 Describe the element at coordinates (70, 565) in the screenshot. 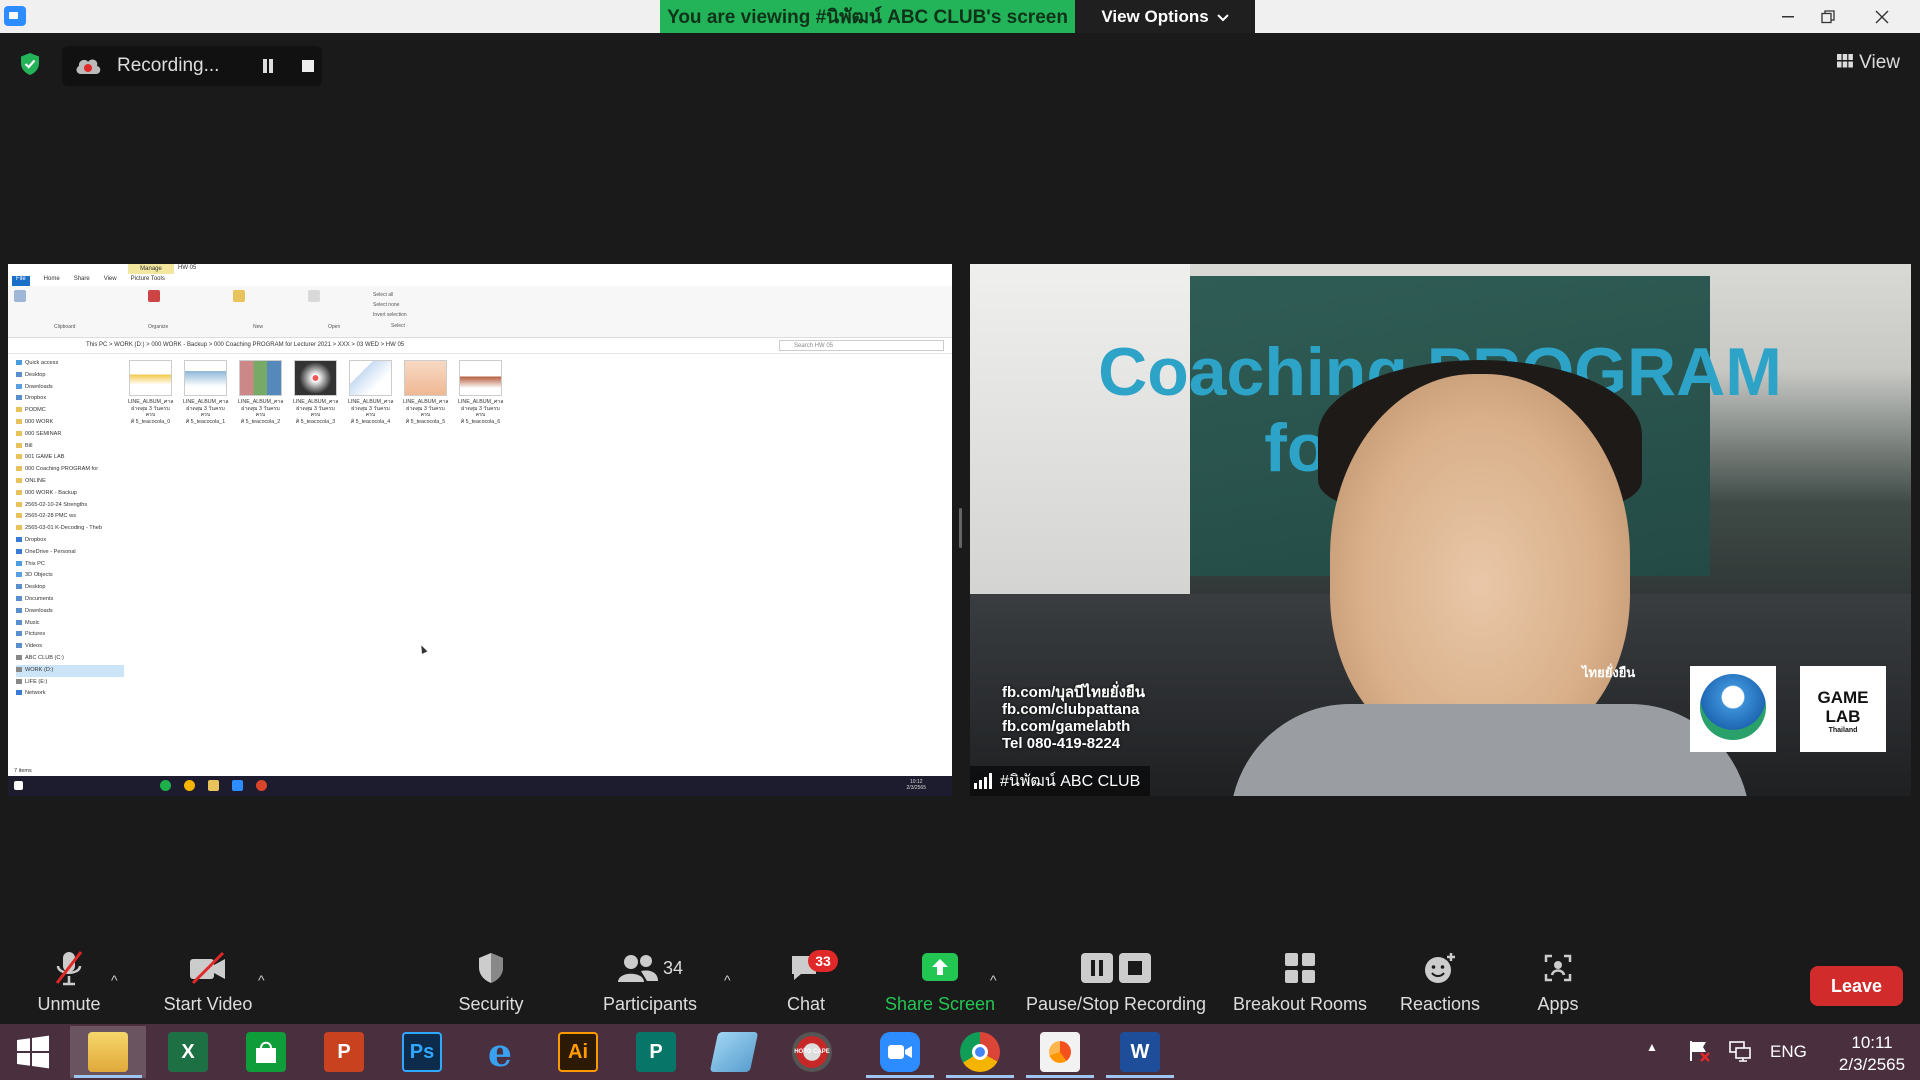

I see `nav-pane-item: This PC` at that location.